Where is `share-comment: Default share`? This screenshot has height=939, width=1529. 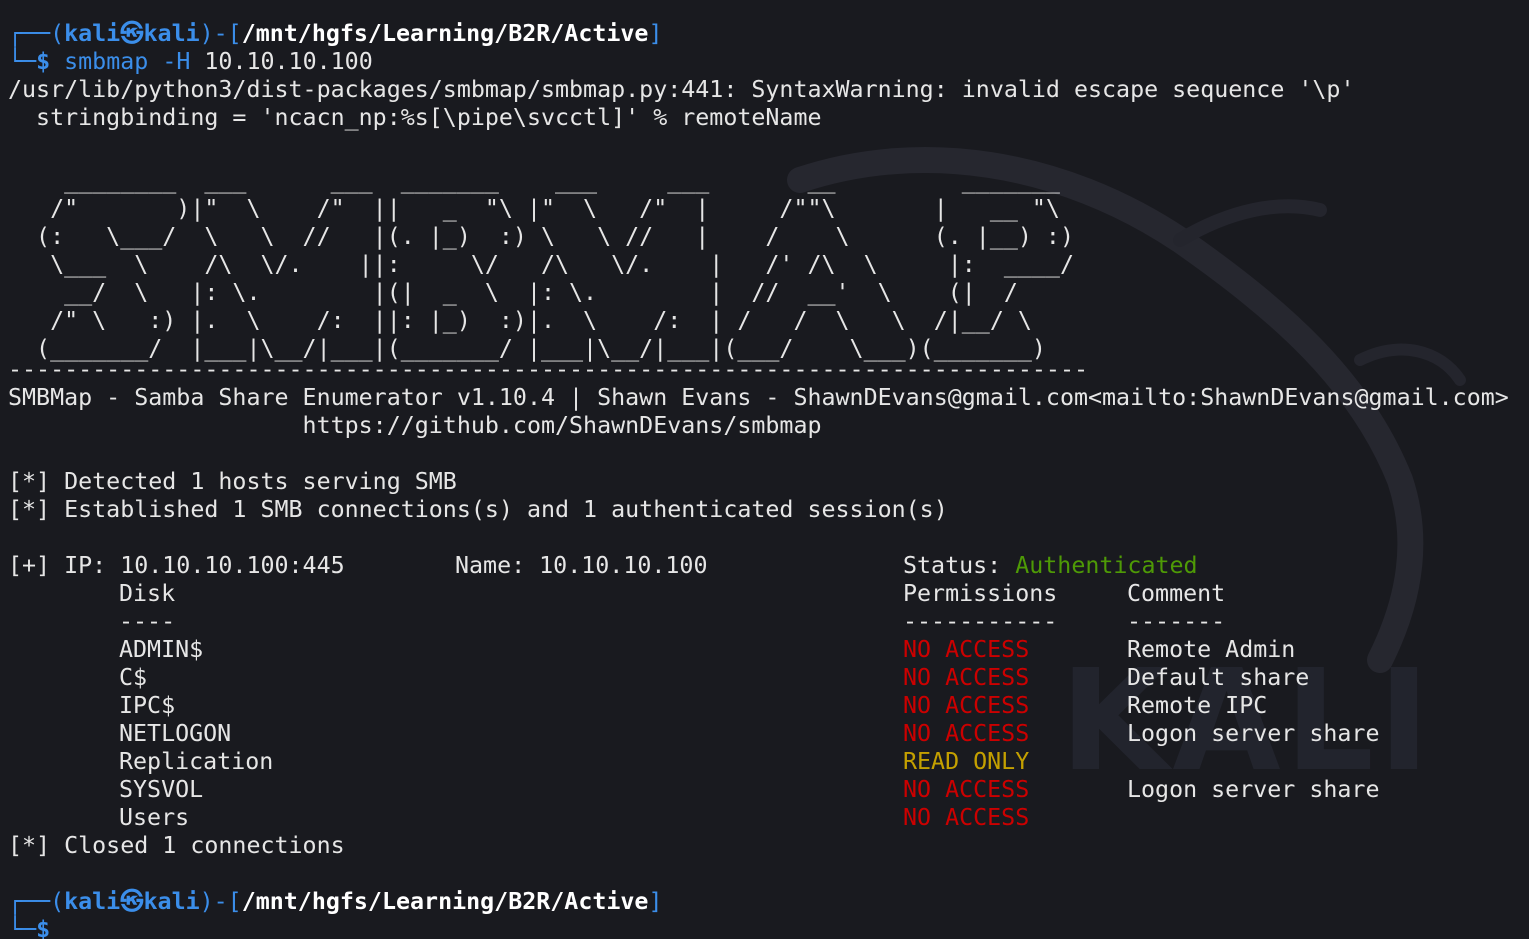 share-comment: Default share is located at coordinates (1218, 677).